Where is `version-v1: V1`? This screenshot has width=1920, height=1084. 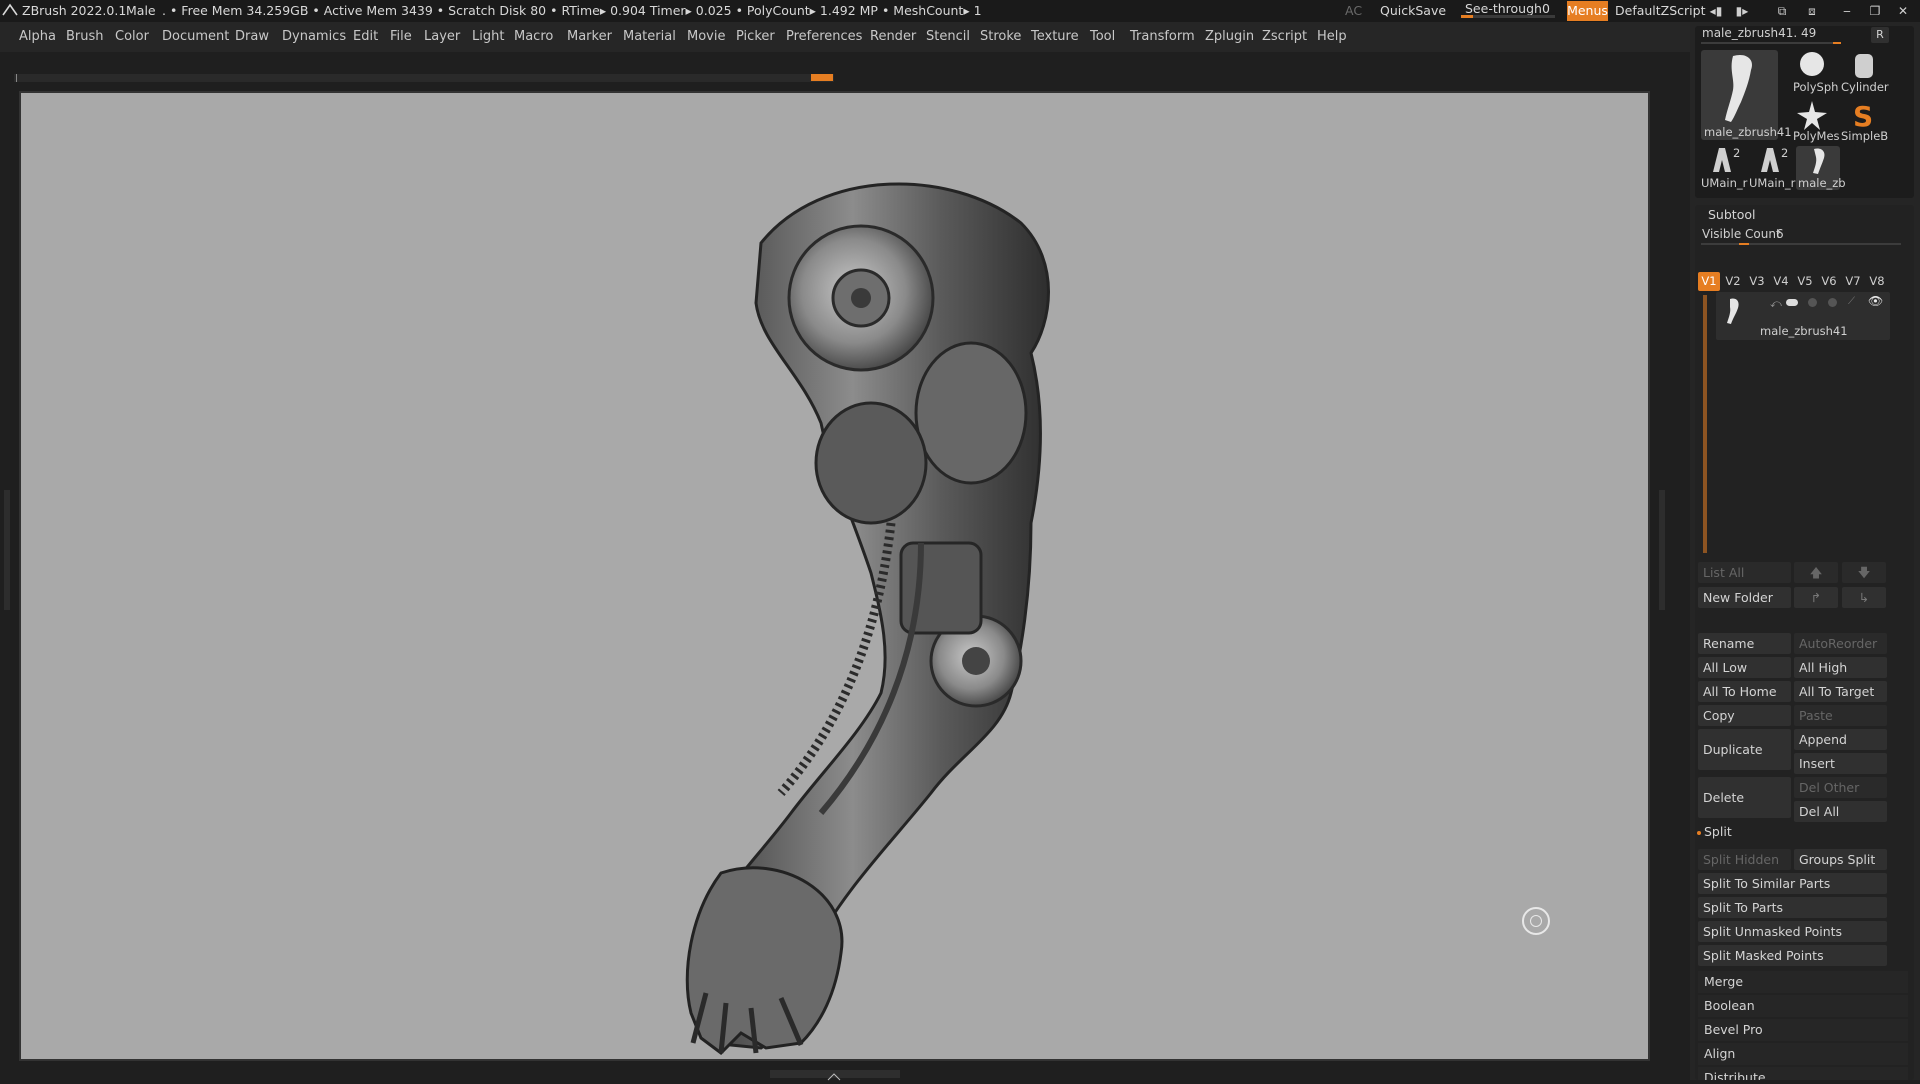 version-v1: V1 is located at coordinates (1709, 281).